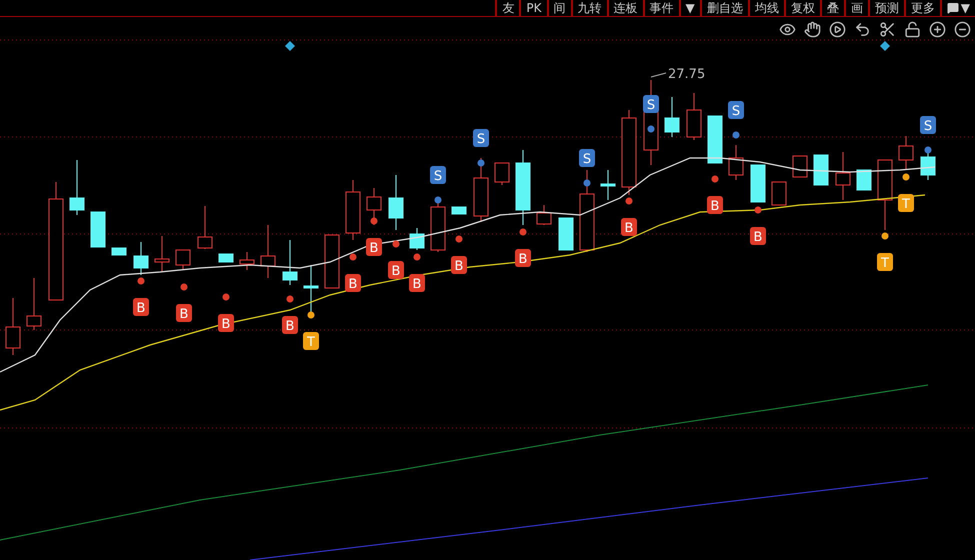 This screenshot has width=975, height=560. Describe the element at coordinates (678, 74) in the screenshot. I see `high-price-label: 27.75` at that location.